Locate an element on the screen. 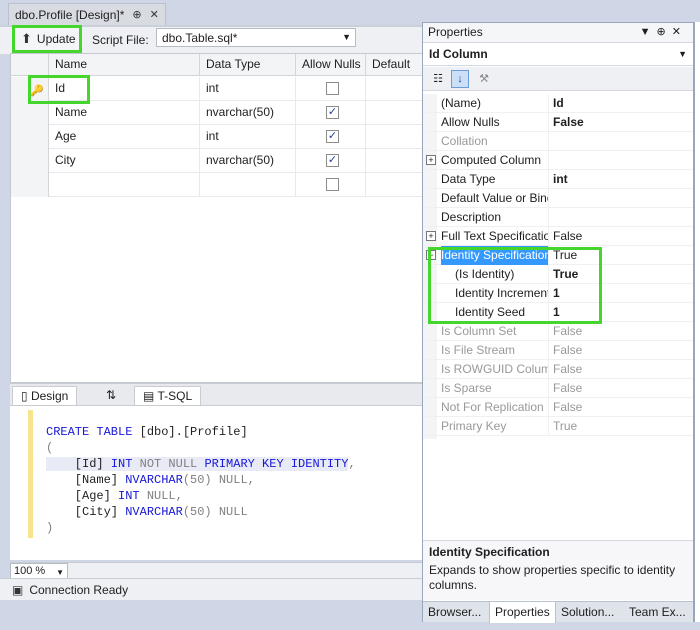 The image size is (700, 630). column-name-cell: Name is located at coordinates (124, 113).